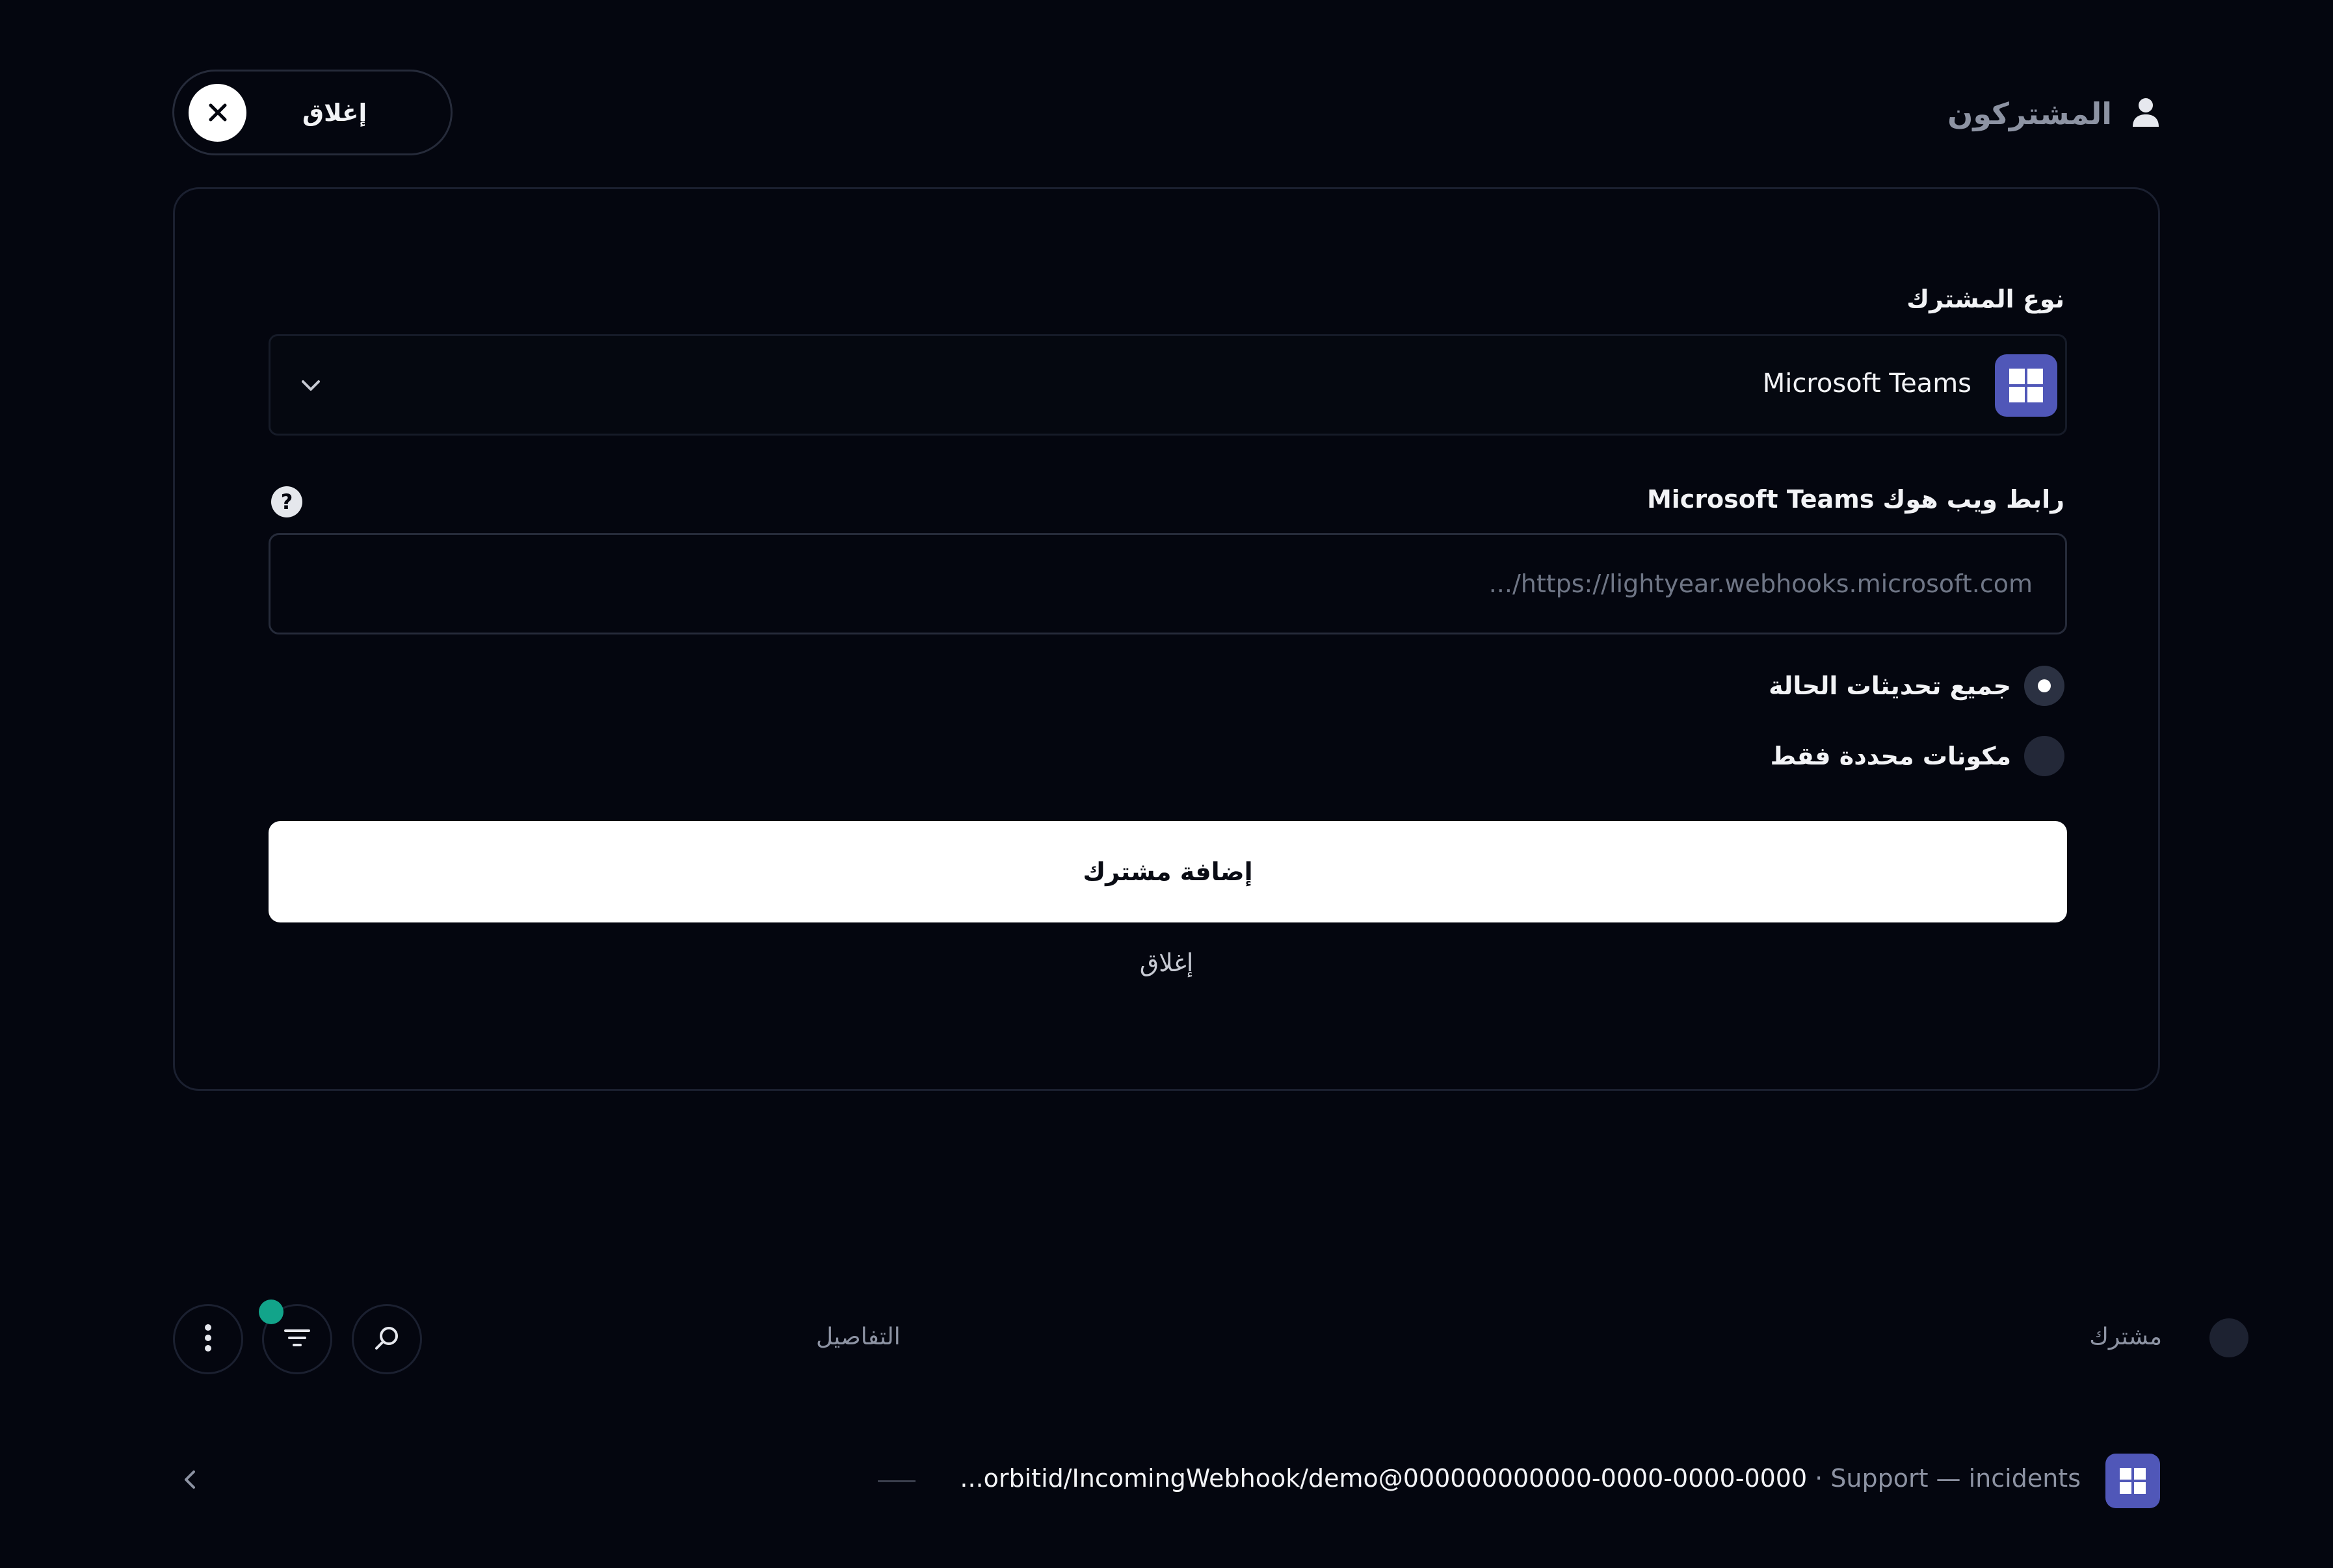 The image size is (2333, 1568). What do you see at coordinates (1890, 686) in the screenshot?
I see `radio-label: جميع تحديثات الحالة` at bounding box center [1890, 686].